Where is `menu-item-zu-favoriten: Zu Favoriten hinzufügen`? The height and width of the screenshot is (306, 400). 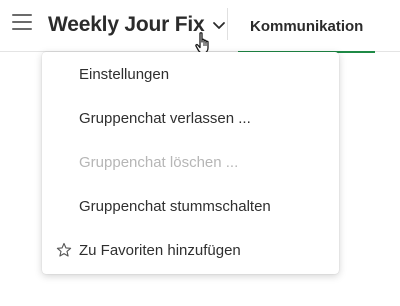
menu-item-zu-favoriten: Zu Favoriten hinzufügen is located at coordinates (190, 250).